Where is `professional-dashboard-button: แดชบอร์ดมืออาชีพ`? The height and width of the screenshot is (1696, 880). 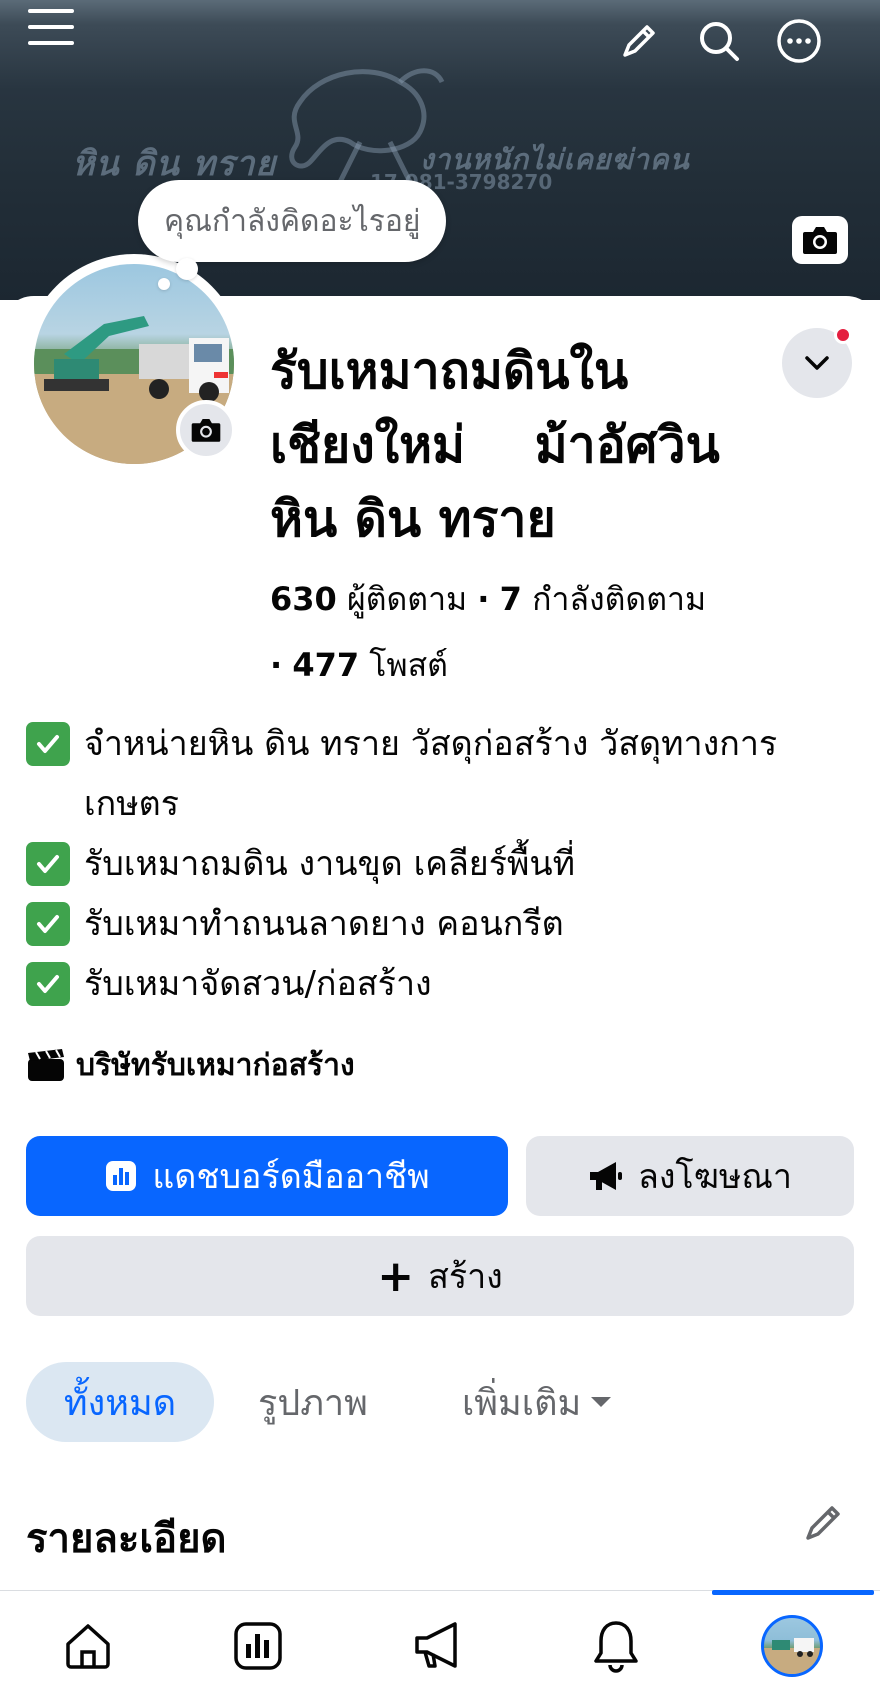
professional-dashboard-button: แดชบอร์ดมืออาชีพ is located at coordinates (267, 1176).